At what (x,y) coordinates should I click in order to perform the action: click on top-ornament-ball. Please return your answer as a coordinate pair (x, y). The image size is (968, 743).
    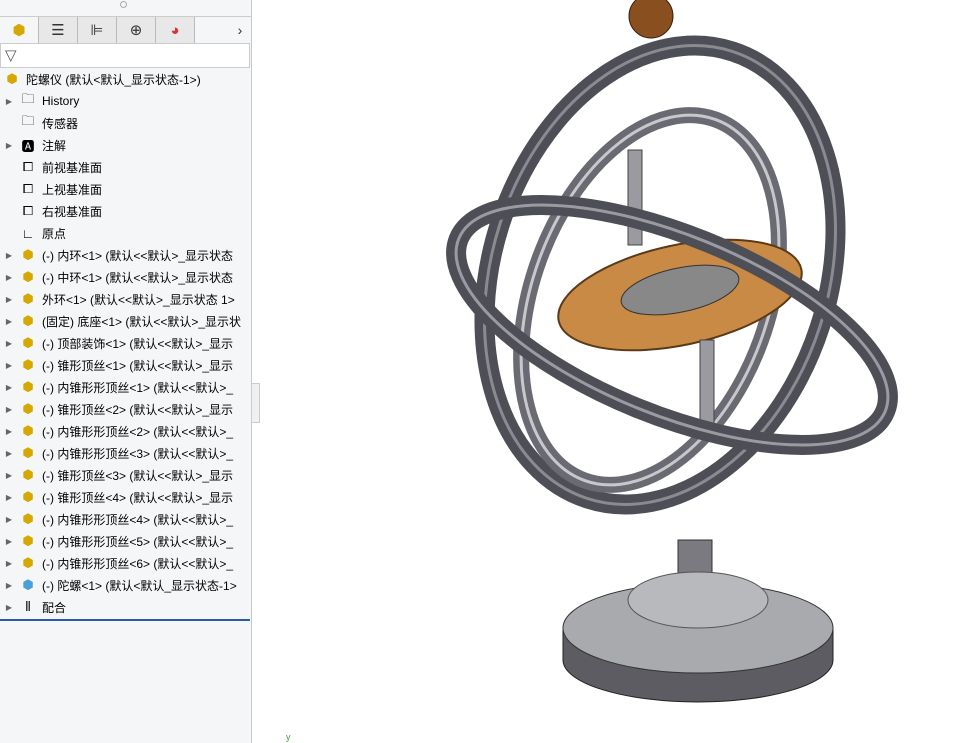
    Looking at the image, I should click on (651, 19).